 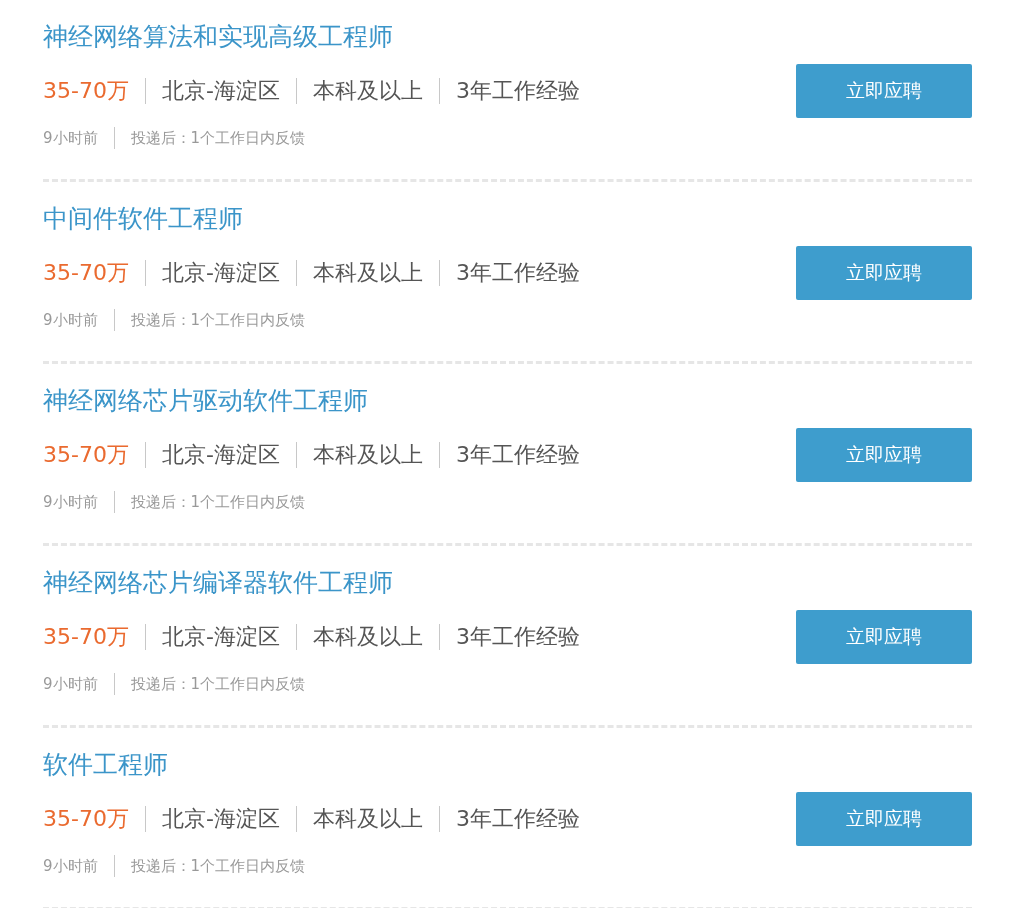 What do you see at coordinates (218, 37) in the screenshot?
I see `job-title: 神经网络算法和实现高级工程师` at bounding box center [218, 37].